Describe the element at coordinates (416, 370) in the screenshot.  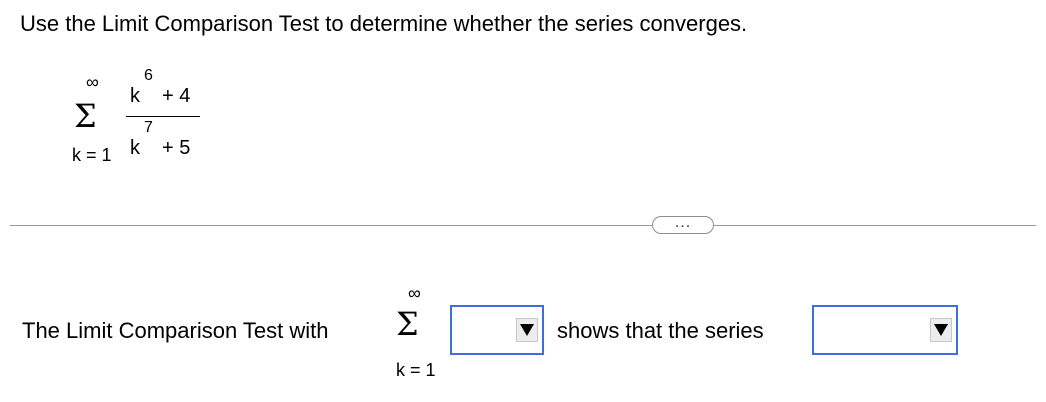
I see `answer-sum-lower-limit: k = 1` at that location.